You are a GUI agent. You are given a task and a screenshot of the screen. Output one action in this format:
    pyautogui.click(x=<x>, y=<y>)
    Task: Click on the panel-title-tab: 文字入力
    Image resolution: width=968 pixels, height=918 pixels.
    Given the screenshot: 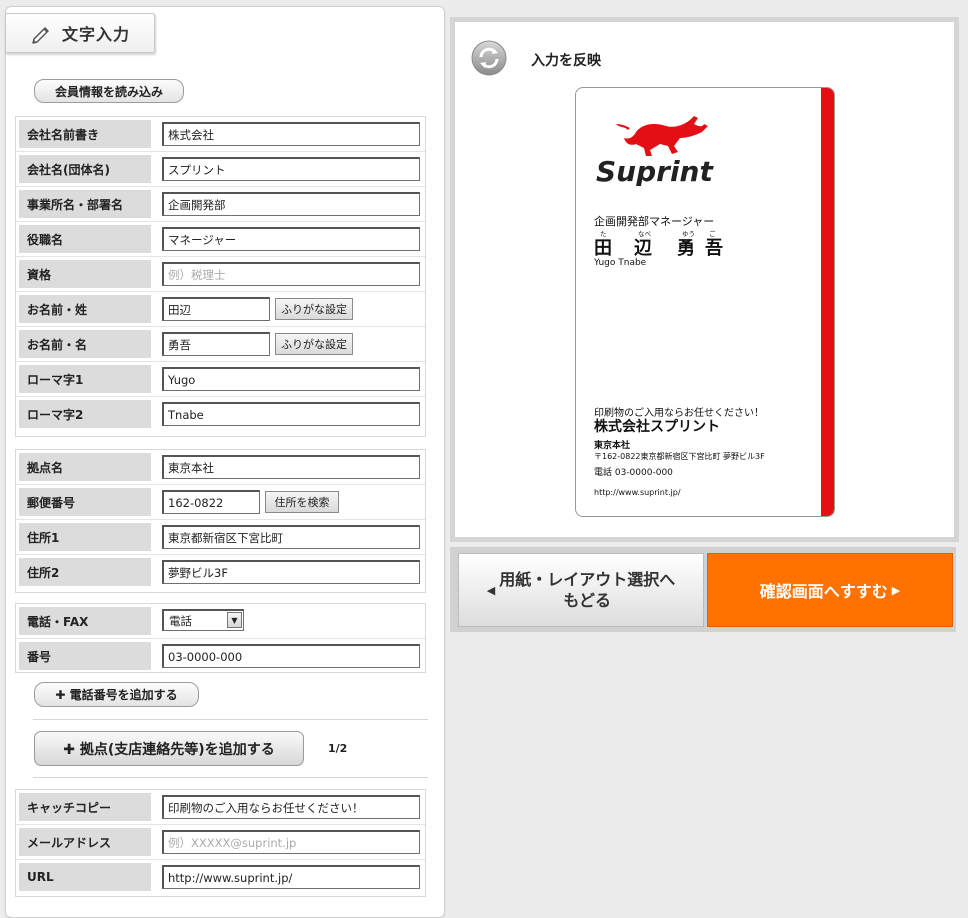 What is the action you would take?
    pyautogui.click(x=80, y=33)
    